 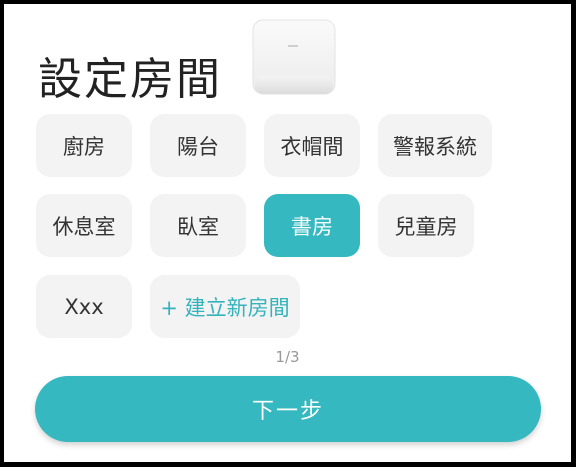 I want to click on room-chip-lounge: 休息室, so click(x=84, y=225).